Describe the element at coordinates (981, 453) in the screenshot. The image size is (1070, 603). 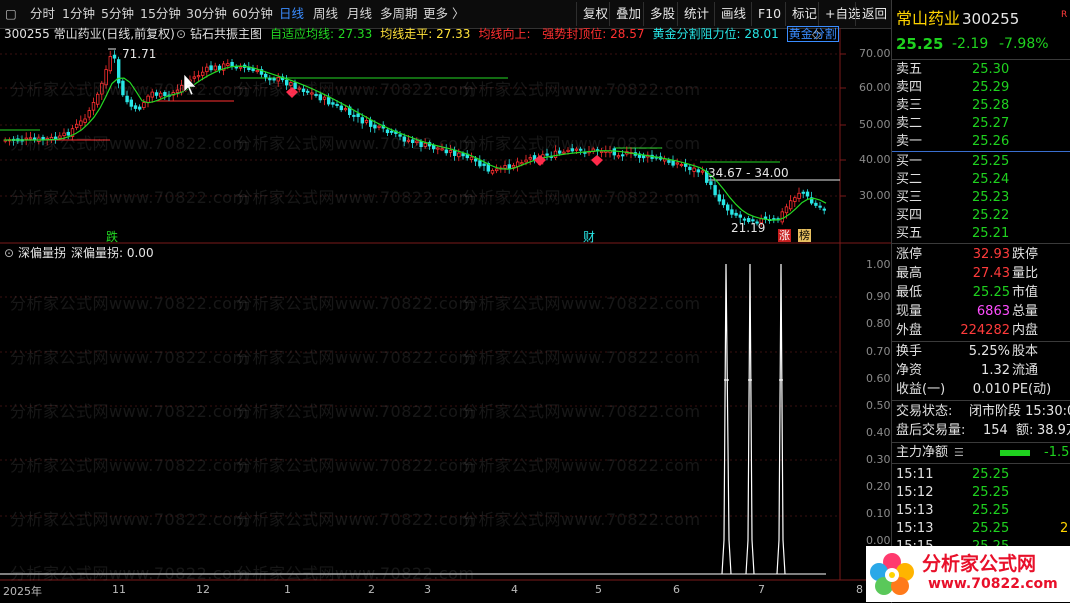
I see `main-flow-row: 主力净额 ☰ -1.5` at that location.